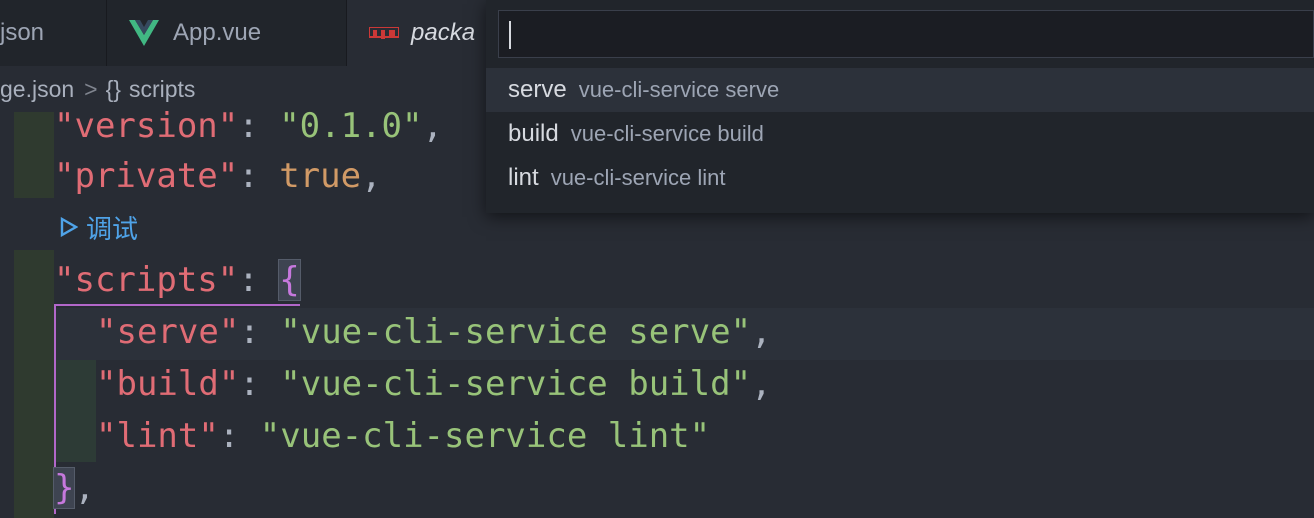 Image resolution: width=1314 pixels, height=518 pixels. I want to click on code-line: "serve": "vue-cli-service serve",, so click(434, 332).